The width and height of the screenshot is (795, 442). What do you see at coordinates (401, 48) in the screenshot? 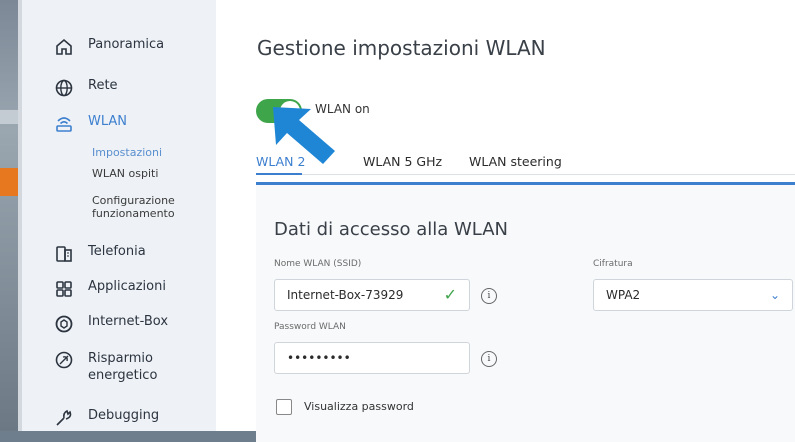
I see `page-title: Gestione impostazioni WLAN` at bounding box center [401, 48].